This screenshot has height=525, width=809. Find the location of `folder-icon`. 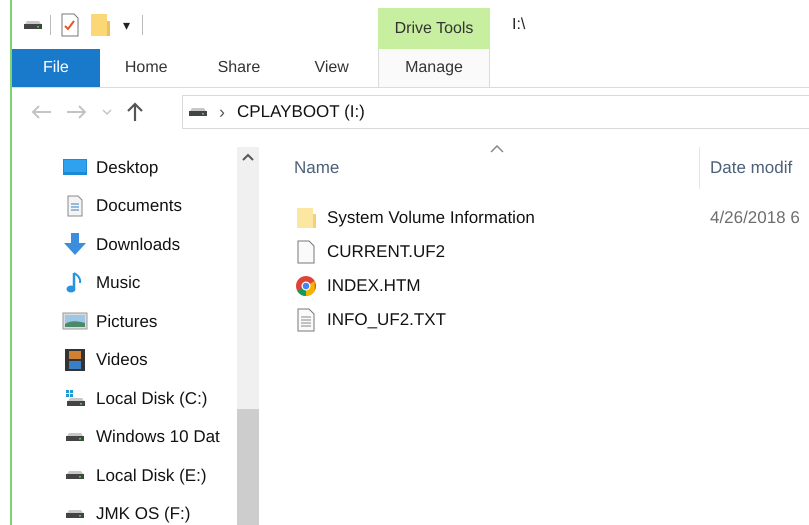

folder-icon is located at coordinates (306, 218).